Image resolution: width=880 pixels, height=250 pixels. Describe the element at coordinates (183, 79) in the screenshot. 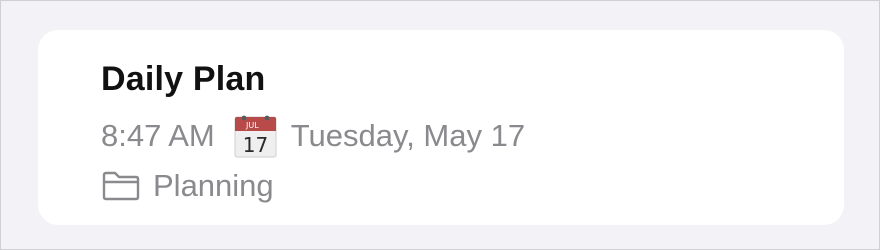

I see `note-title: Daily Plan` at that location.